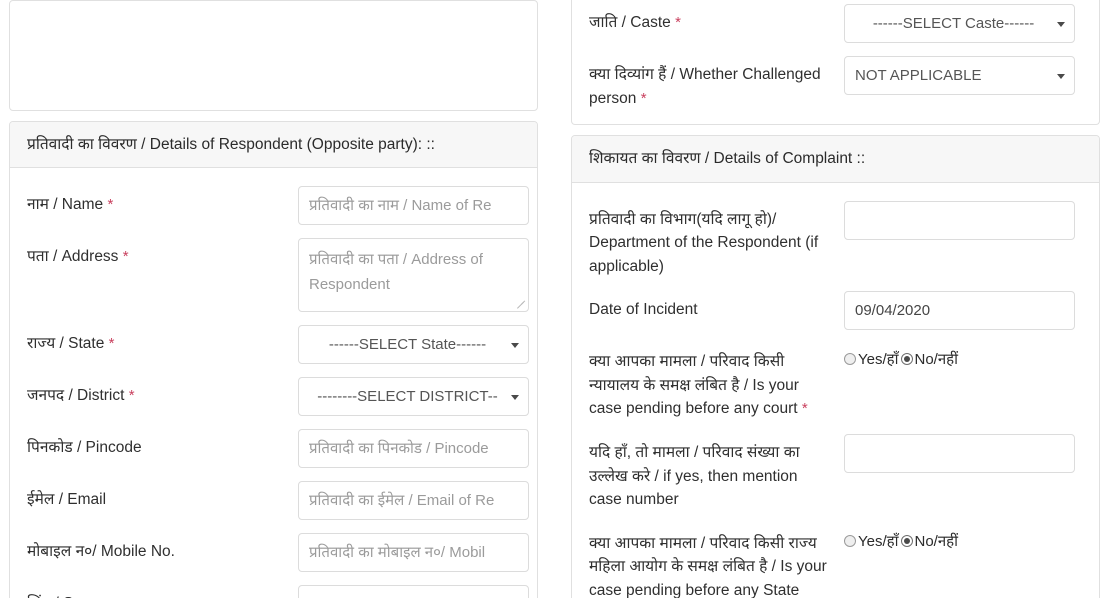 The height and width of the screenshot is (598, 1105). I want to click on control-caste: ------SELECT Caste------, so click(963, 23).